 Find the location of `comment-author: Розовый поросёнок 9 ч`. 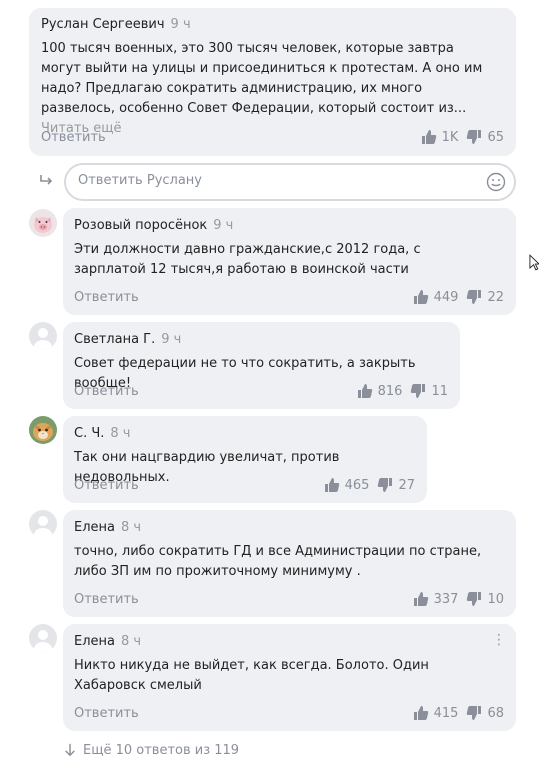

comment-author: Розовый поросёнок 9 ч is located at coordinates (153, 225).